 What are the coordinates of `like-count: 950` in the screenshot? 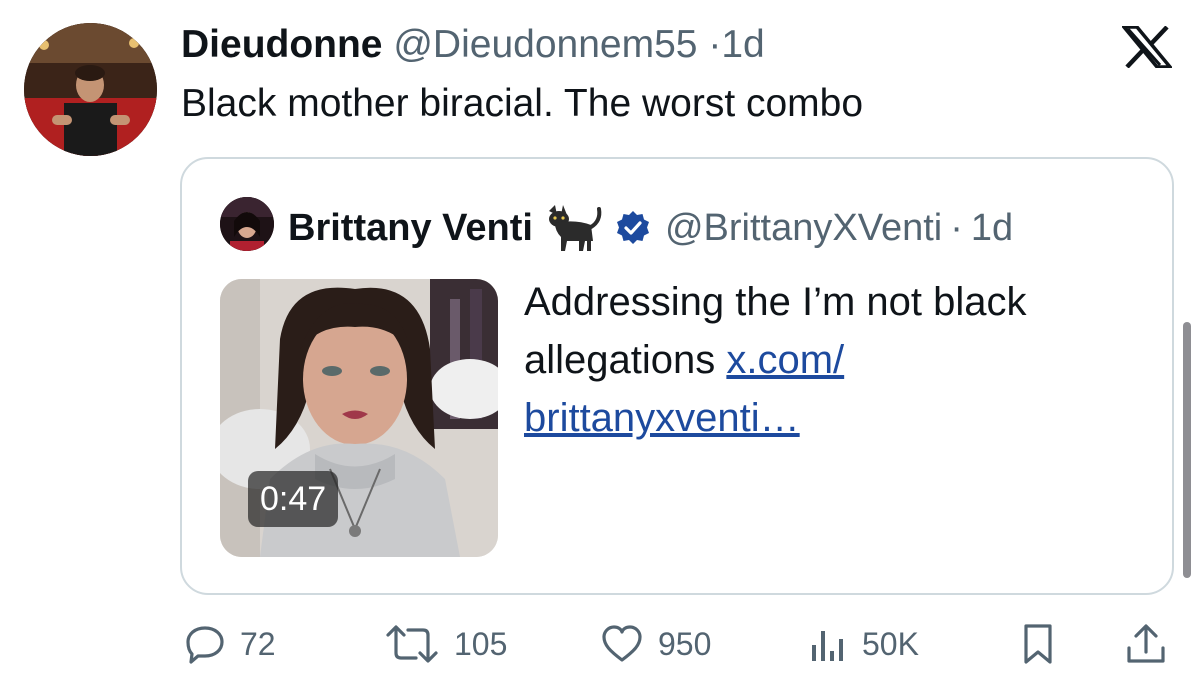 It's located at (685, 643).